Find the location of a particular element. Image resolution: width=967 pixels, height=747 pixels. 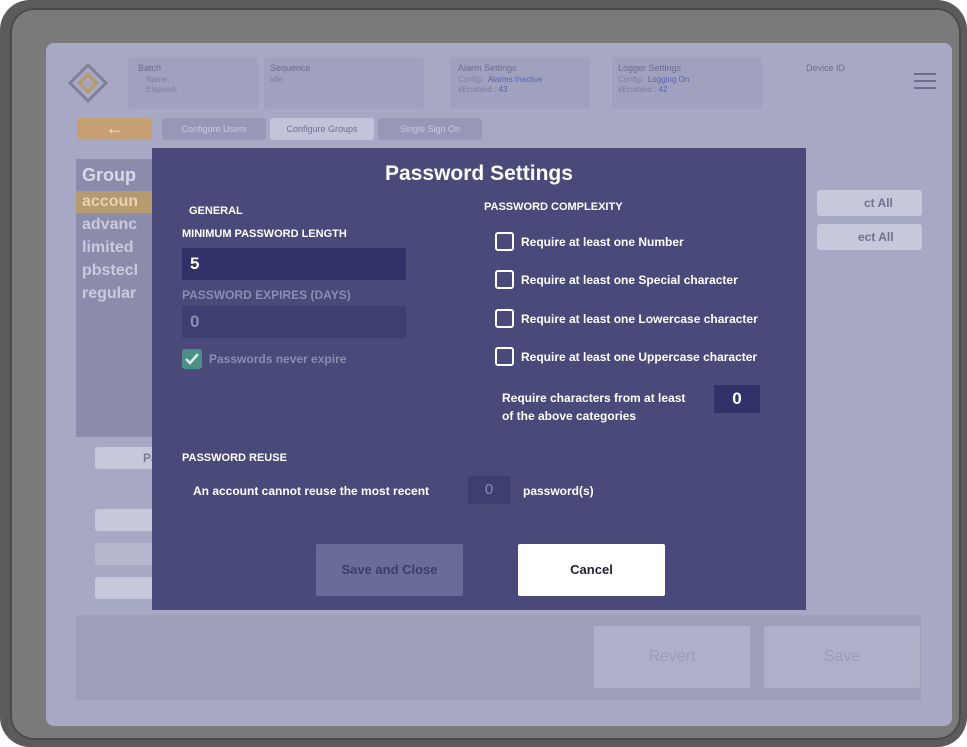

min-length-label: MINIMUM PASSWORD LENGTH is located at coordinates (264, 234).